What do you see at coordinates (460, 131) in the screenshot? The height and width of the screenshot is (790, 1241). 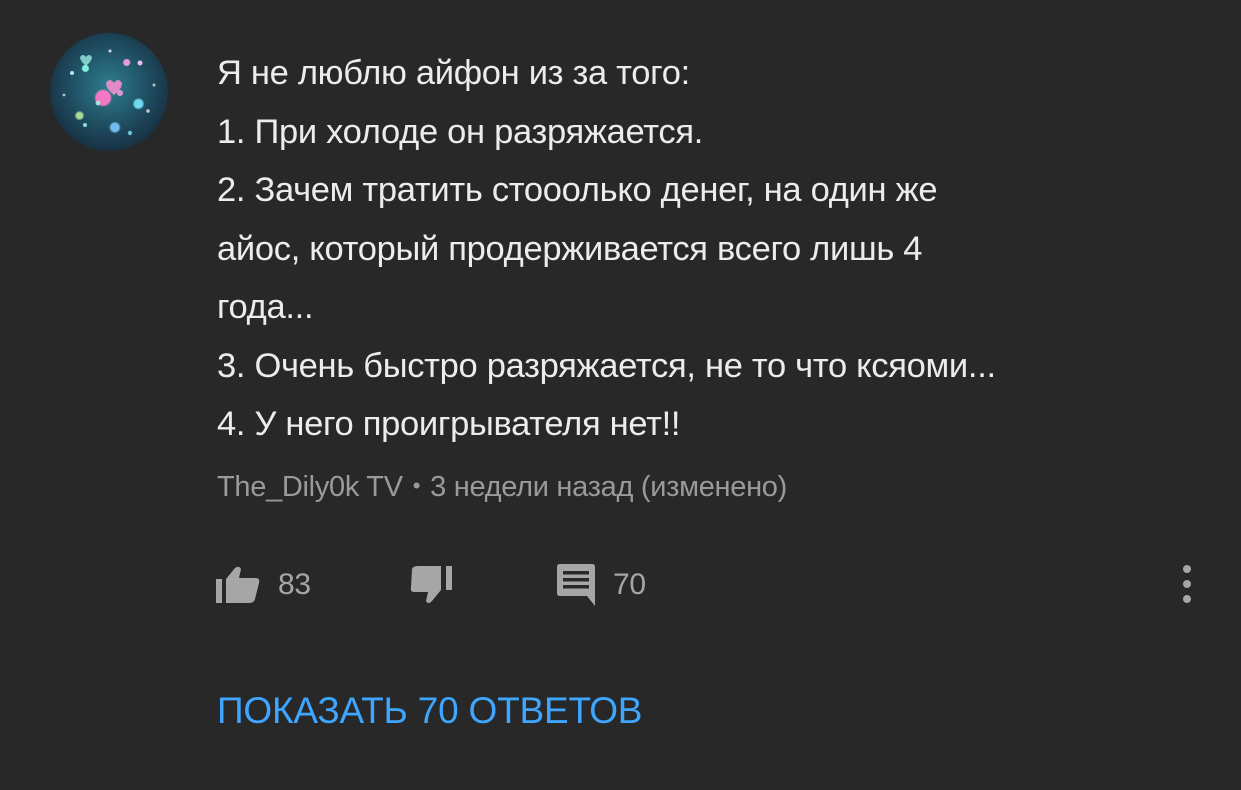 I see `comment-text-line: 1. При холоде он разряжается.` at bounding box center [460, 131].